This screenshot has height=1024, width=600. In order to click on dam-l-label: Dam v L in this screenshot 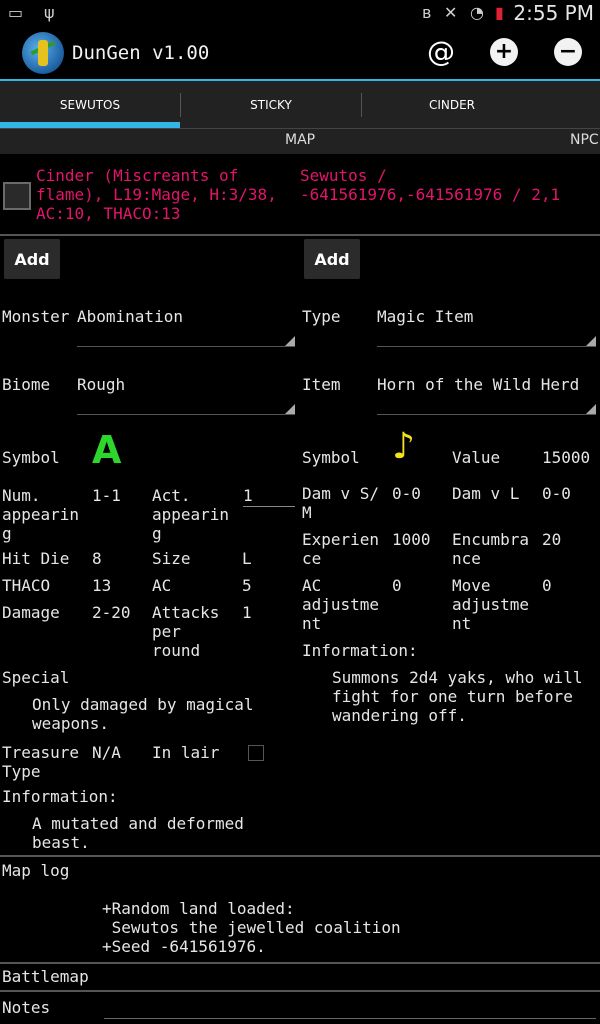, I will do `click(486, 493)`.